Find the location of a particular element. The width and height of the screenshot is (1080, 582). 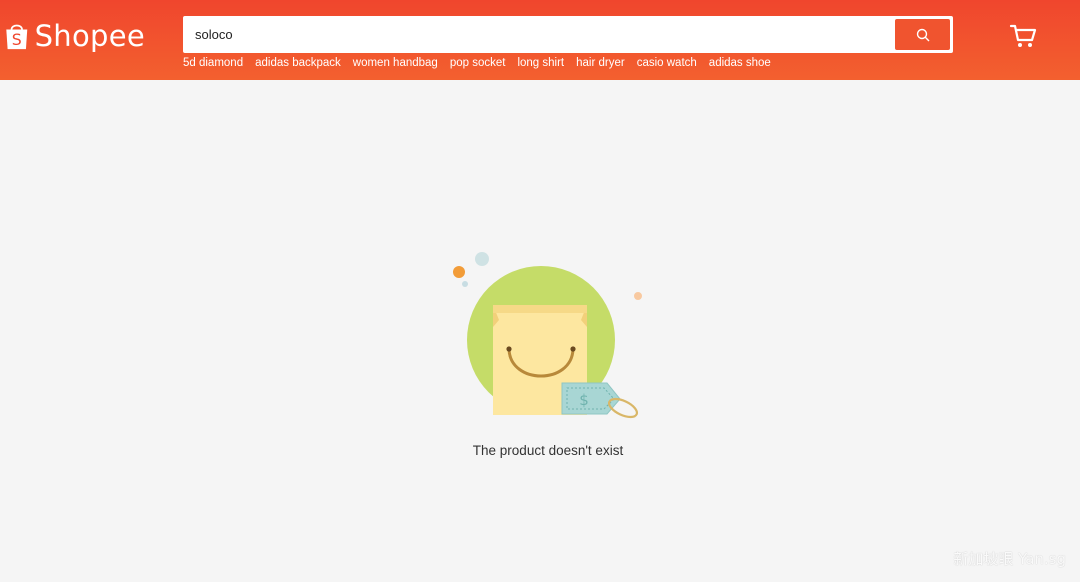

suggestion-link: casio watch is located at coordinates (667, 63).